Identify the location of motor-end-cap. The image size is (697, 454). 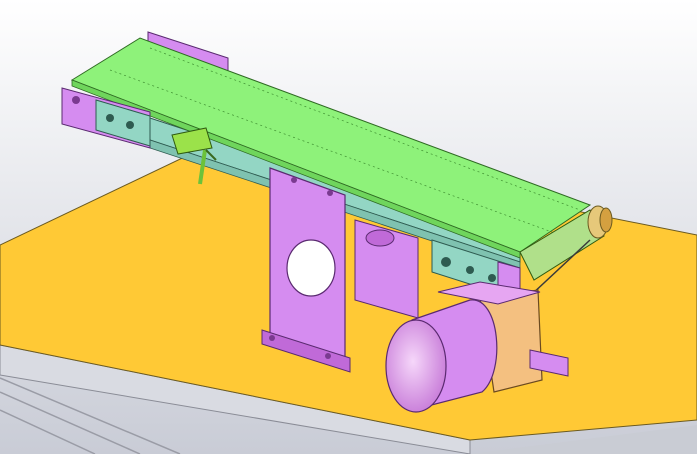
(416, 366).